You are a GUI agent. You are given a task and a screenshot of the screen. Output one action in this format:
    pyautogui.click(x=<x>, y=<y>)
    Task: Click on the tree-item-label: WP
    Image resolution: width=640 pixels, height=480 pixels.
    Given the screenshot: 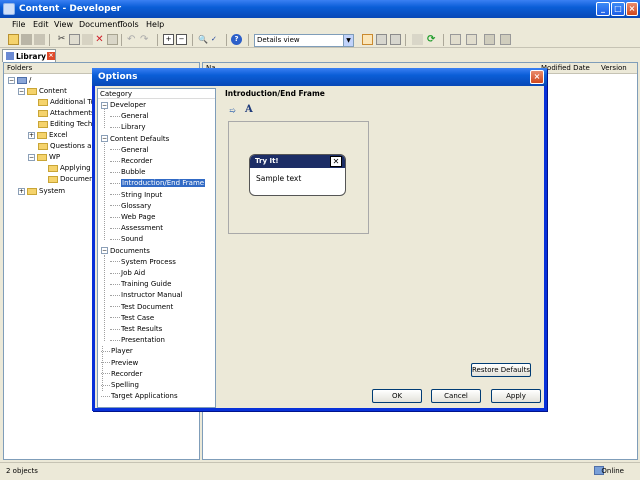 What is the action you would take?
    pyautogui.click(x=55, y=157)
    